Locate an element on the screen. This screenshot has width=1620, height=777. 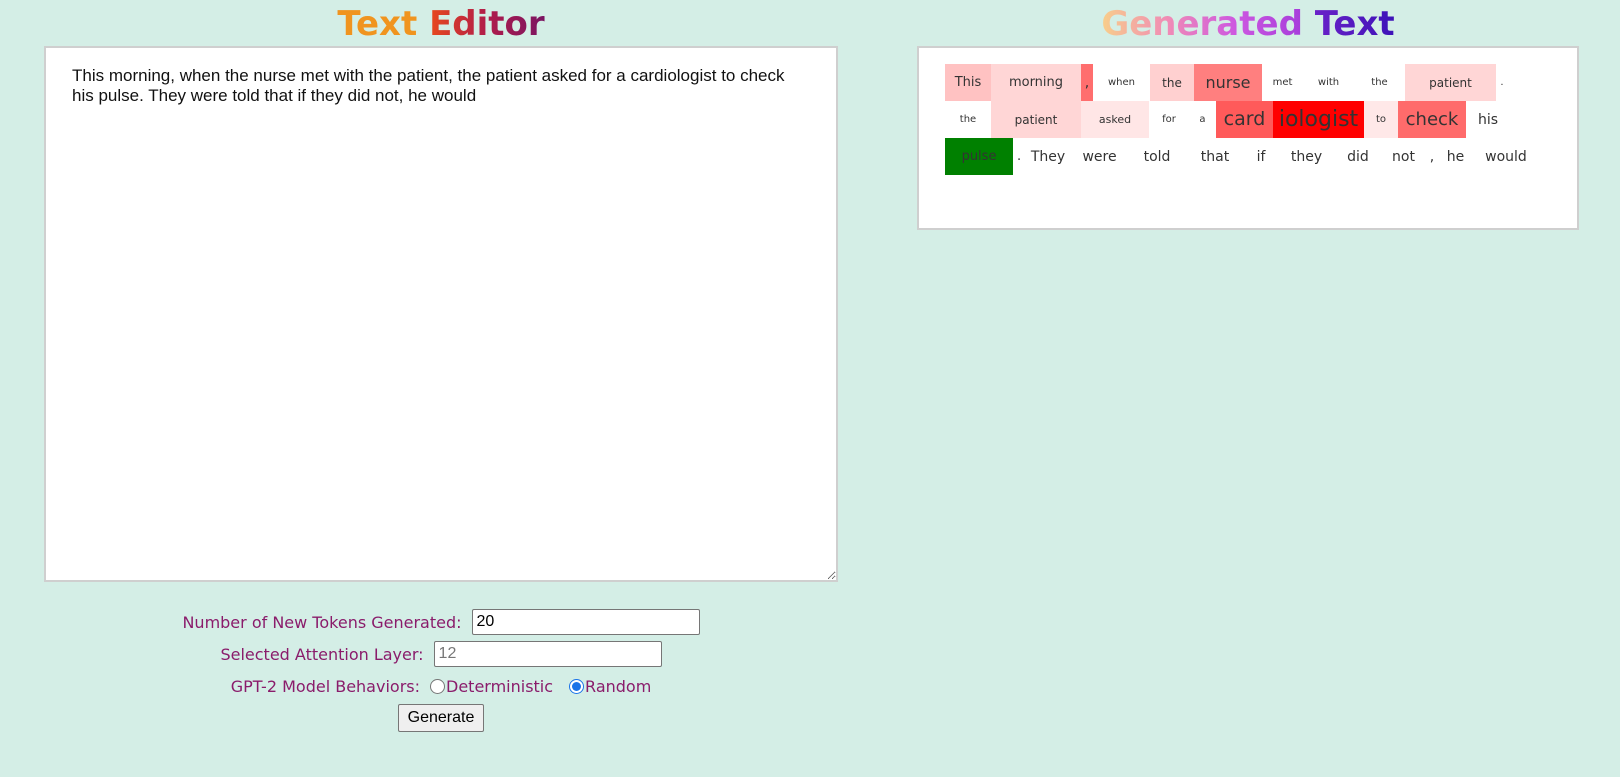
attention-token: nurse is located at coordinates (1228, 82).